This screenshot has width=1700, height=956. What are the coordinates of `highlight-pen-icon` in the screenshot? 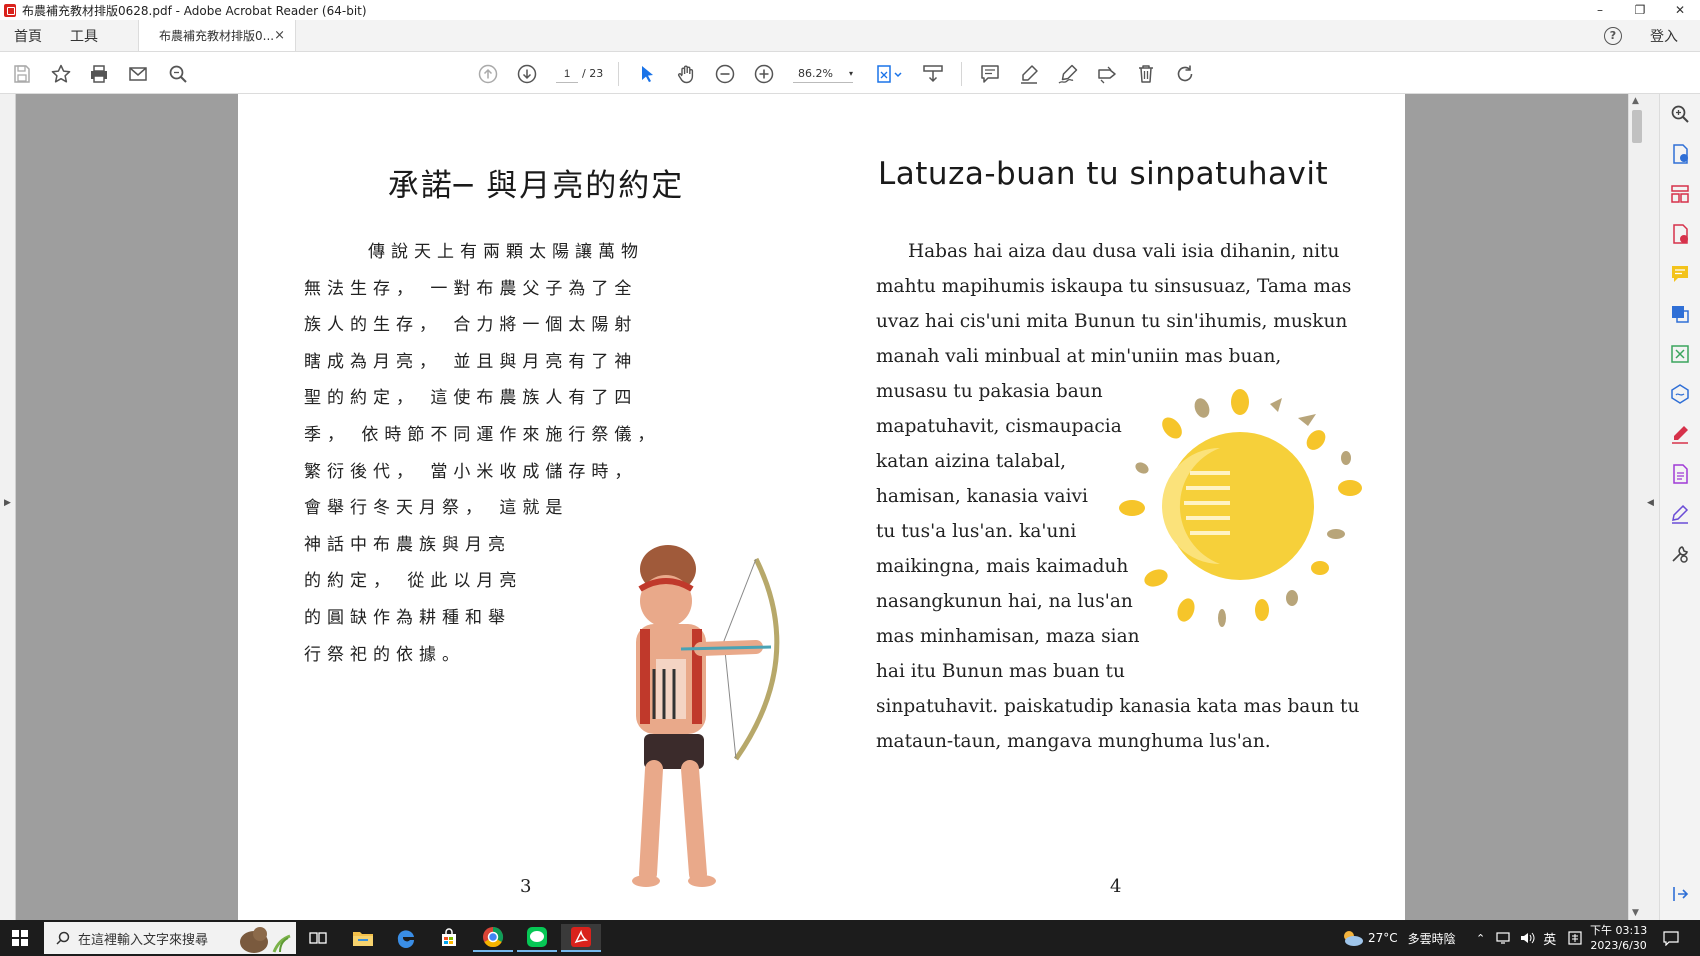 It's located at (1029, 74).